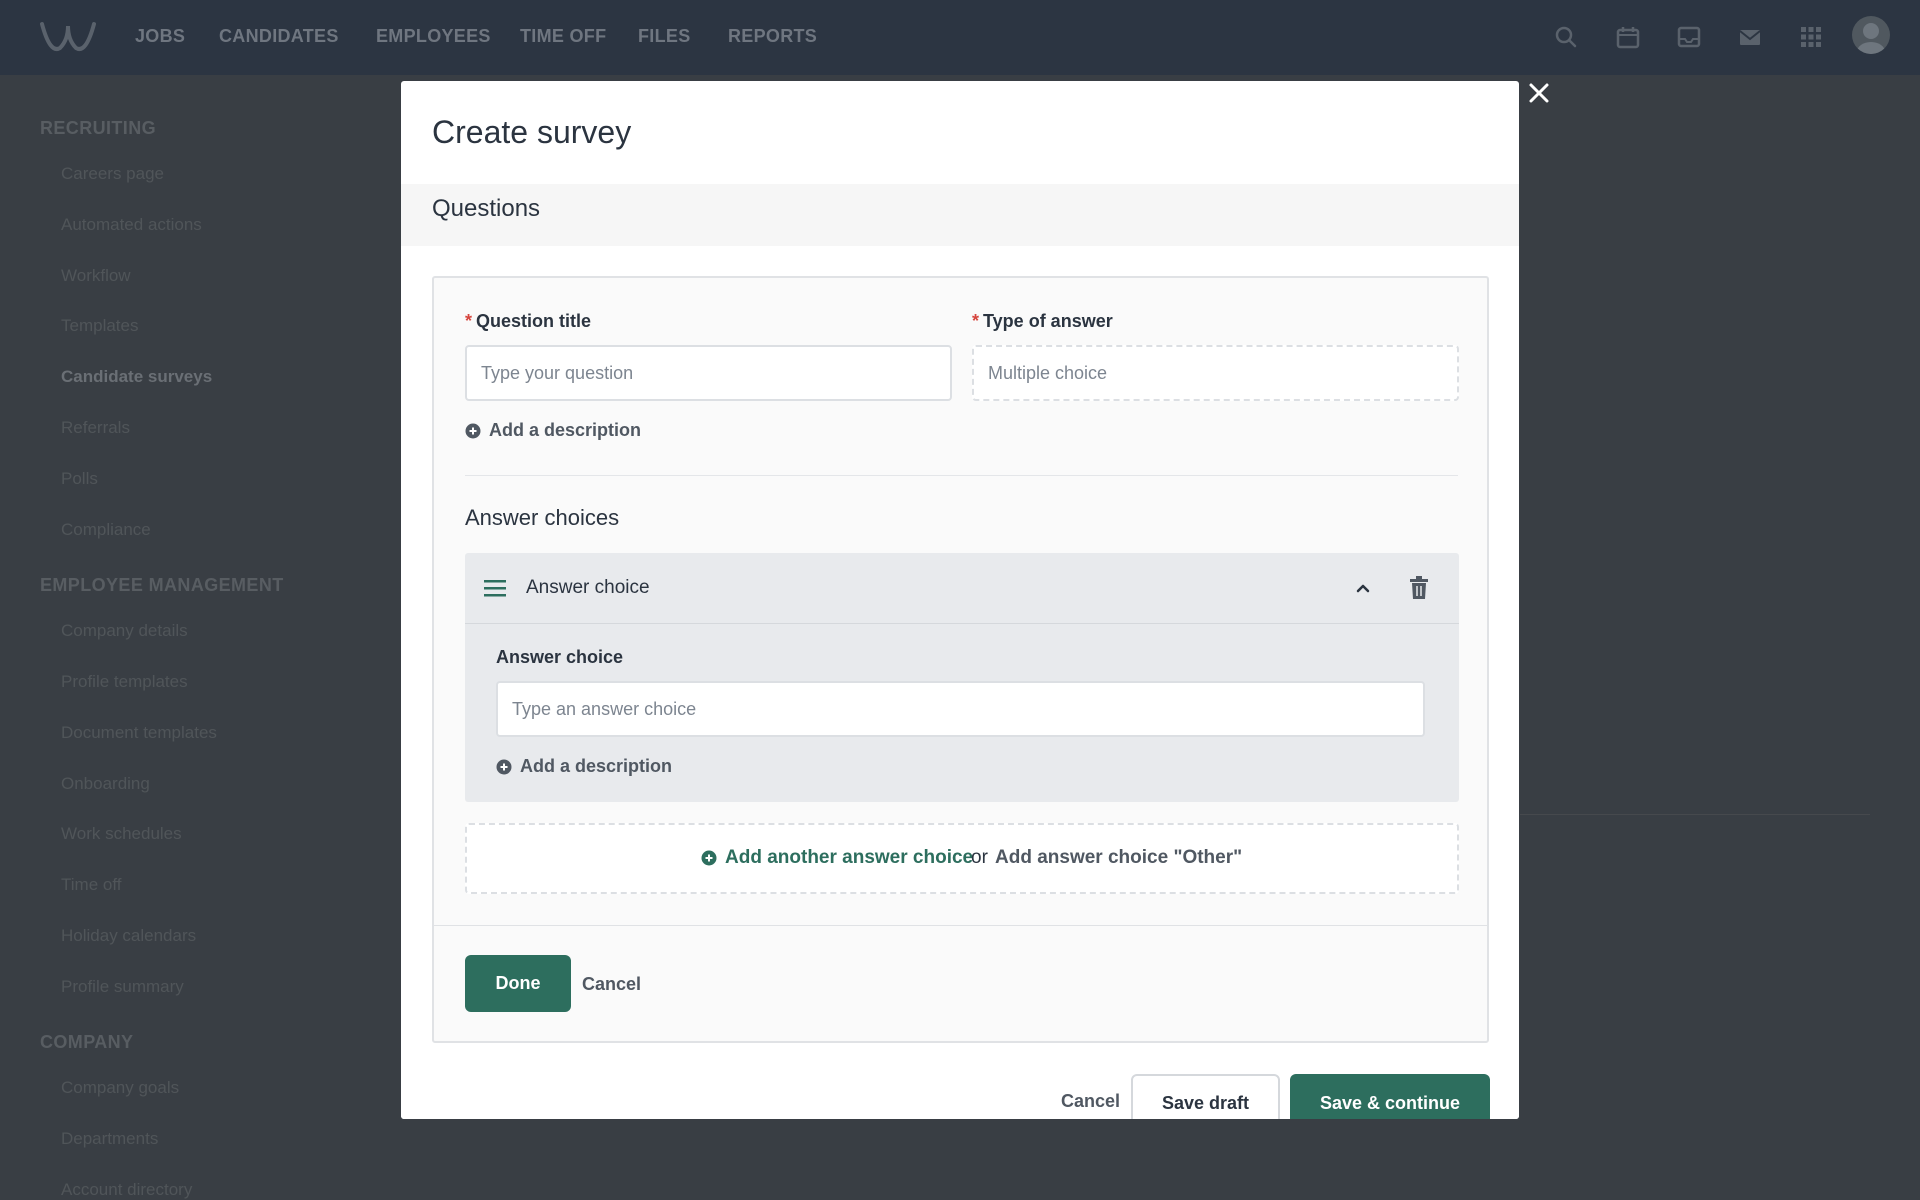 This screenshot has width=1920, height=1200. Describe the element at coordinates (588, 587) in the screenshot. I see `answer-choice-header-label: Answer choice` at that location.